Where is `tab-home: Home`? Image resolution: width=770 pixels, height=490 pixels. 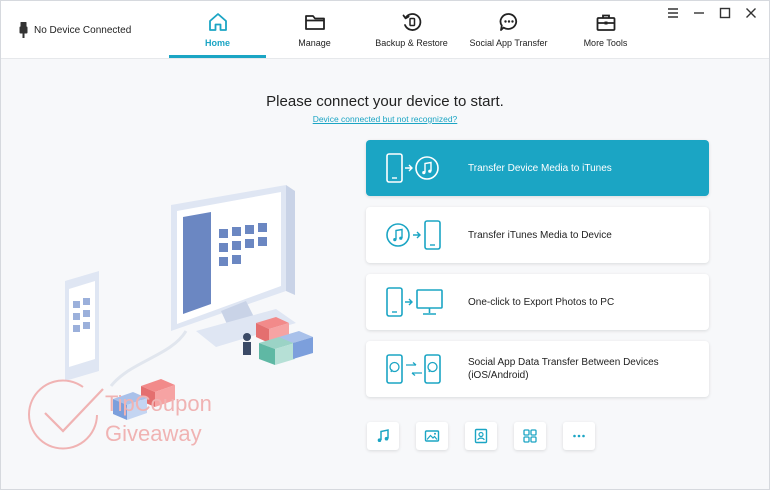 tab-home: Home is located at coordinates (217, 30).